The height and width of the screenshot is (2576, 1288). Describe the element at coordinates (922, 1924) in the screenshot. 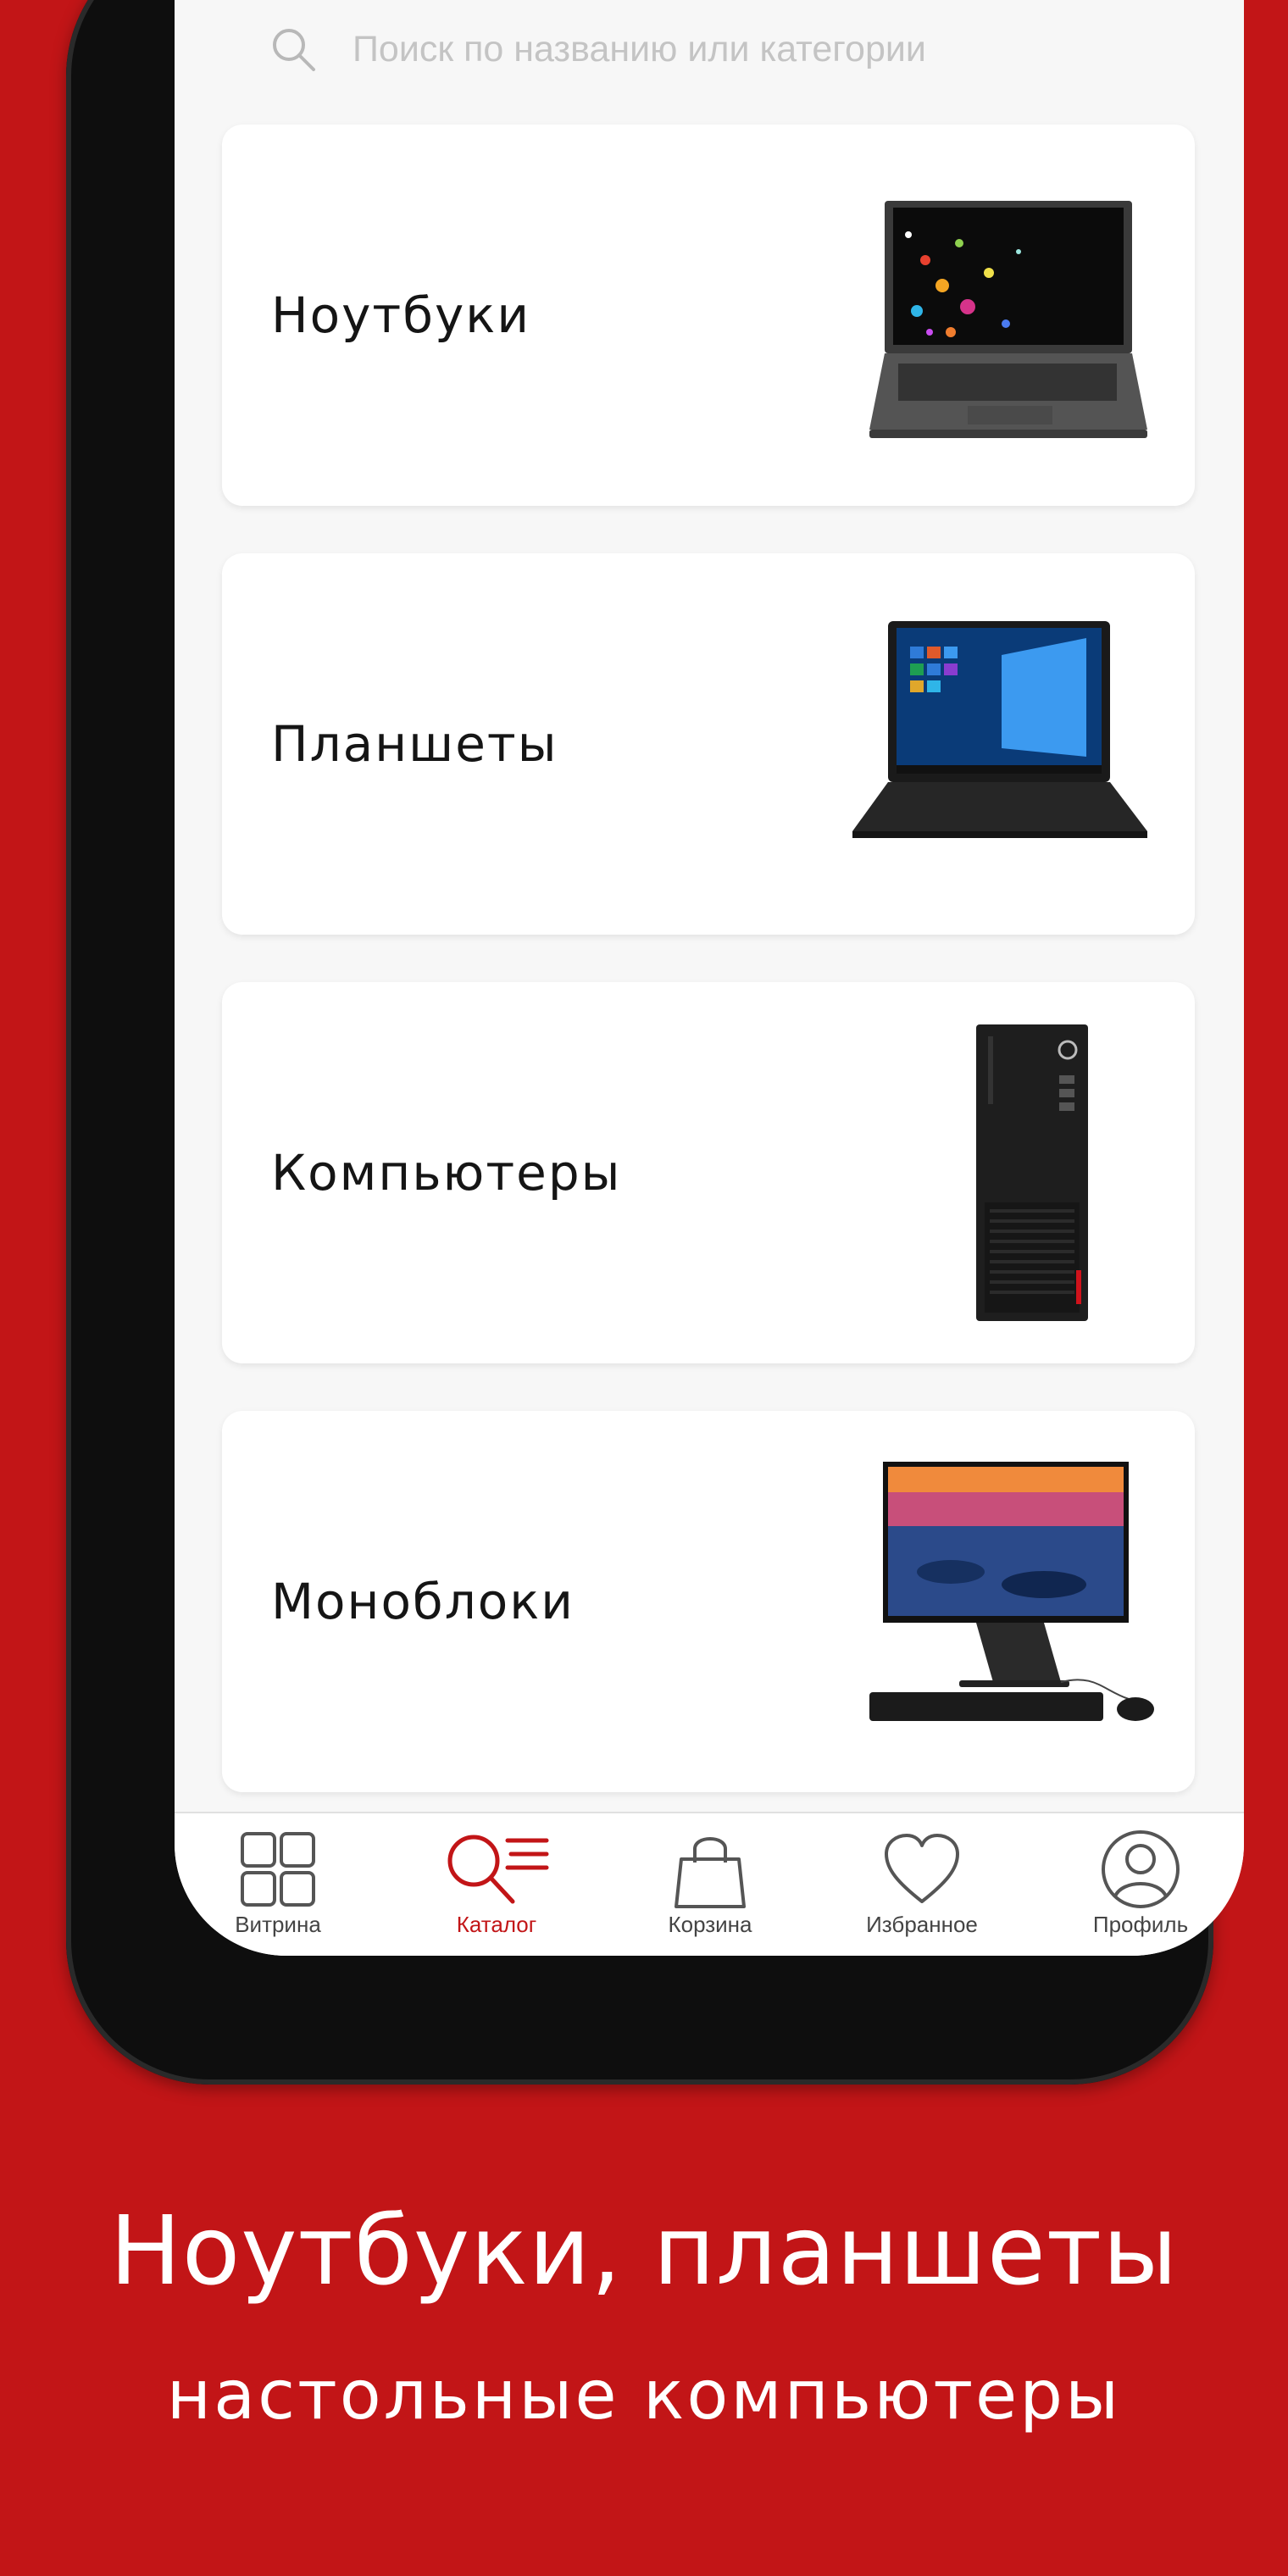

I see `tab-label: Избранное` at that location.